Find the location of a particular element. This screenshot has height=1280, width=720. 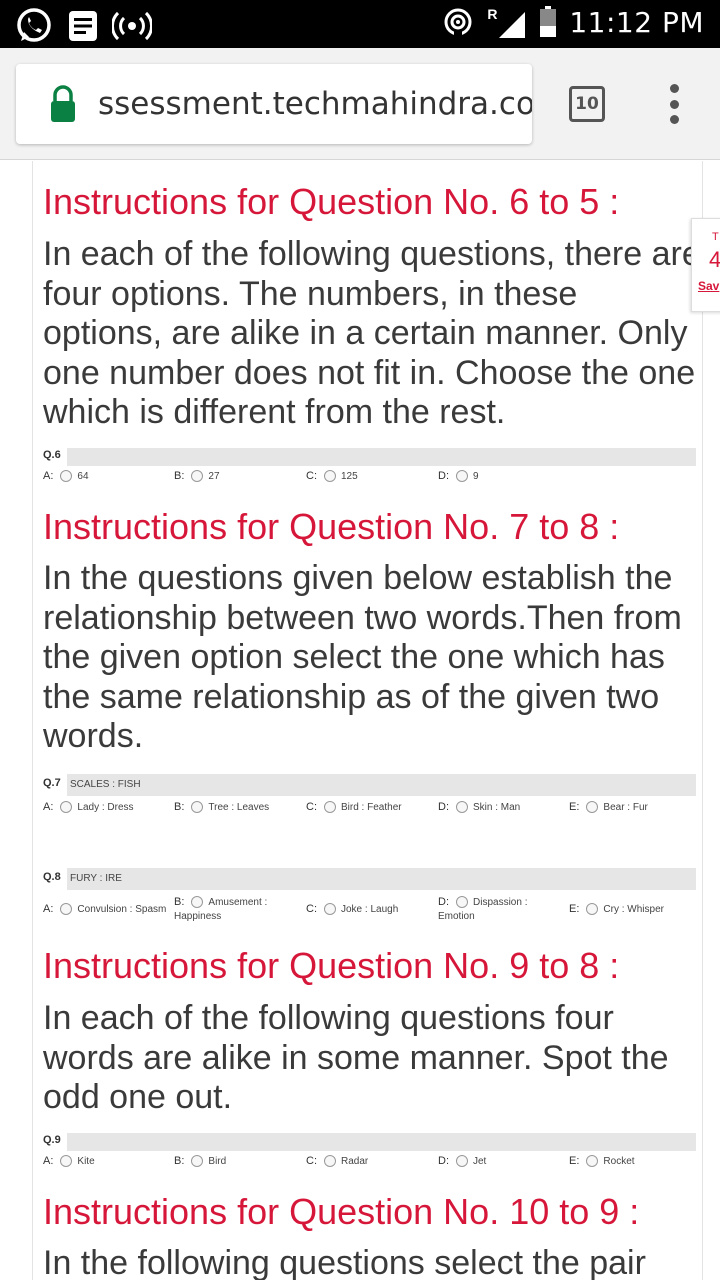

question-header: Q.8 FURY : IRE is located at coordinates (369, 879).